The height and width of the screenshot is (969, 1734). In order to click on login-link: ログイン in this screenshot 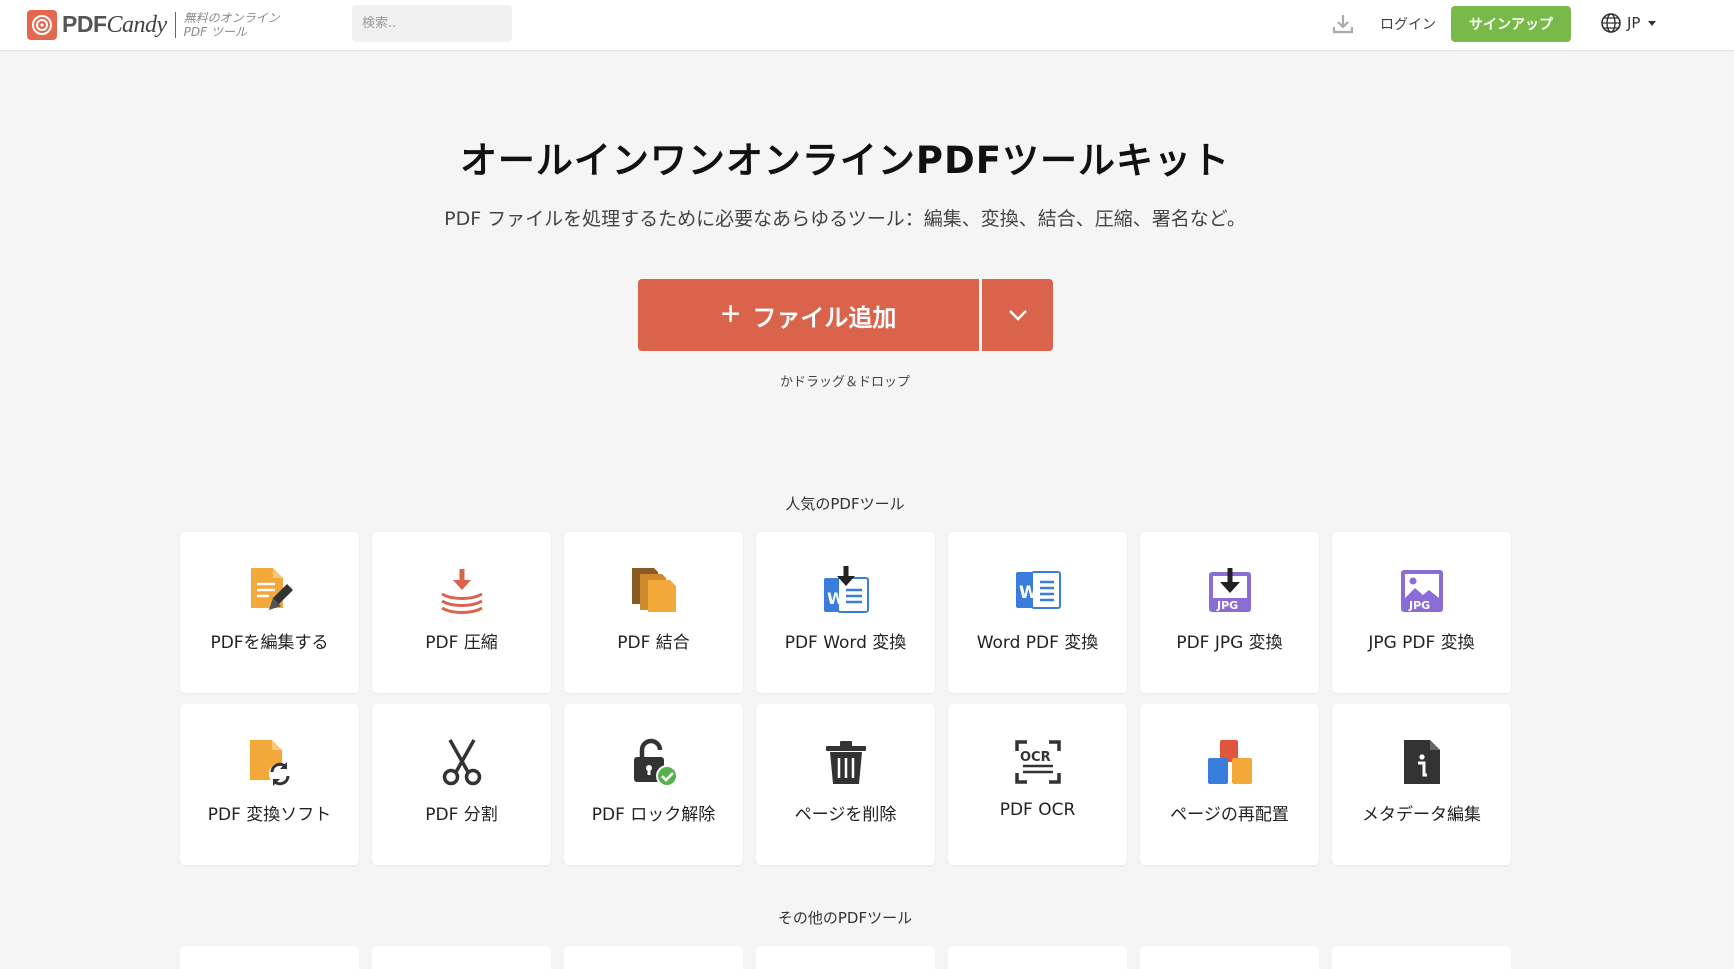, I will do `click(1408, 24)`.